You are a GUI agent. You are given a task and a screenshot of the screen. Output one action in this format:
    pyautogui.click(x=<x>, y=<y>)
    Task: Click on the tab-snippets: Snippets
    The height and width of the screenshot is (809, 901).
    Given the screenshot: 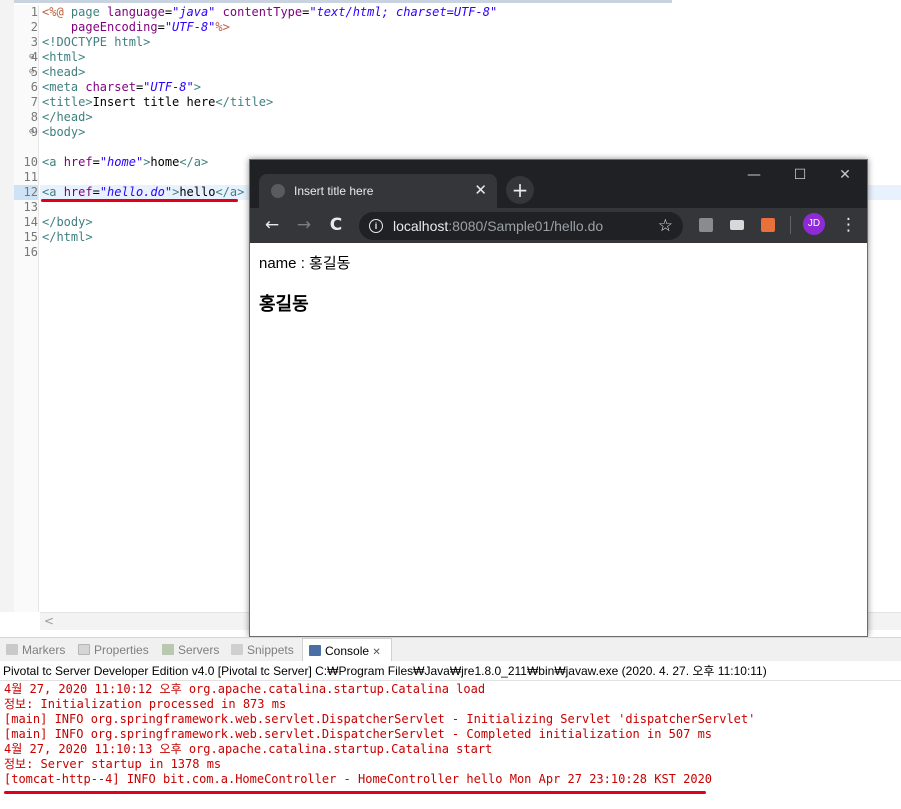 What is the action you would take?
    pyautogui.click(x=262, y=650)
    